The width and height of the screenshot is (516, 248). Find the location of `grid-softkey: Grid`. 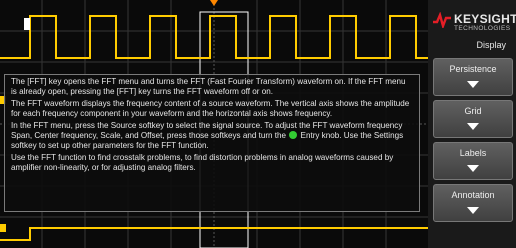

grid-softkey: Grid is located at coordinates (473, 119).